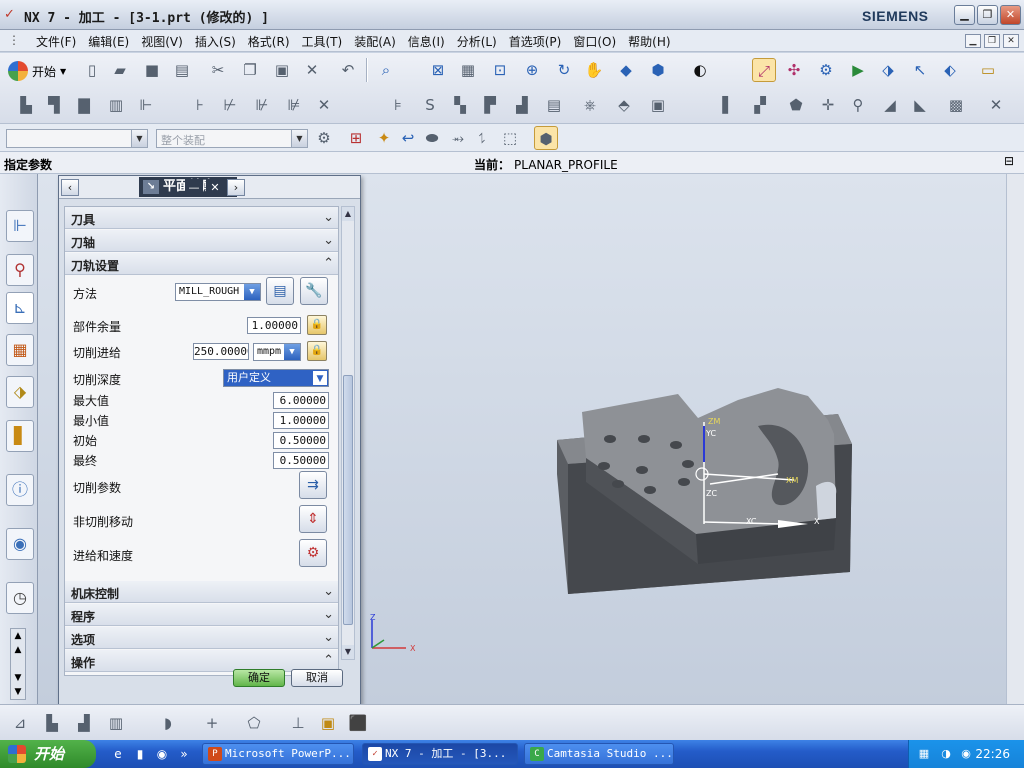  I want to click on post-icon: ⎈, so click(590, 105).